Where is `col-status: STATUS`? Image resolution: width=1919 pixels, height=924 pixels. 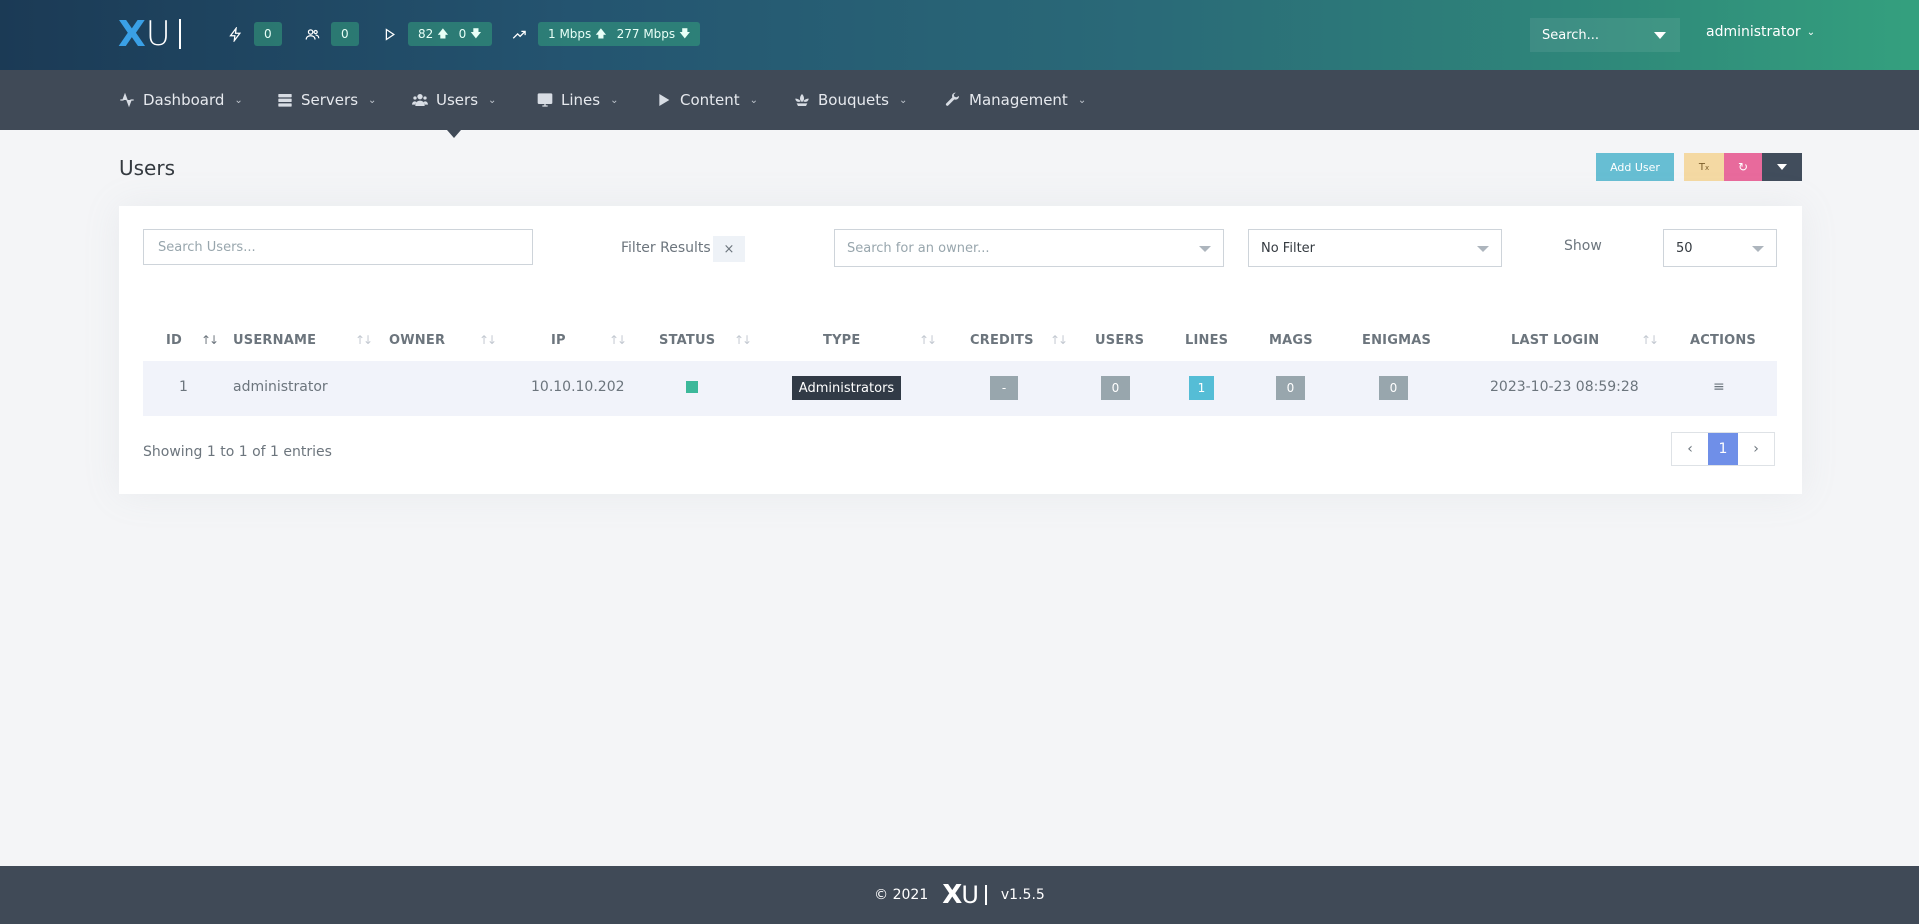 col-status: STATUS is located at coordinates (687, 340).